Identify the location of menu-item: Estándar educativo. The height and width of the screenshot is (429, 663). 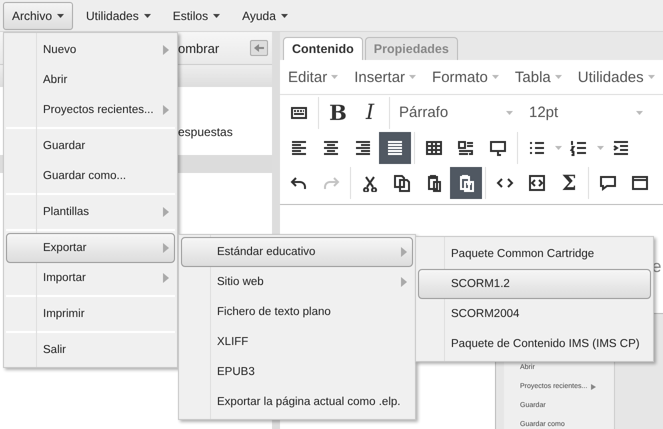
(297, 252).